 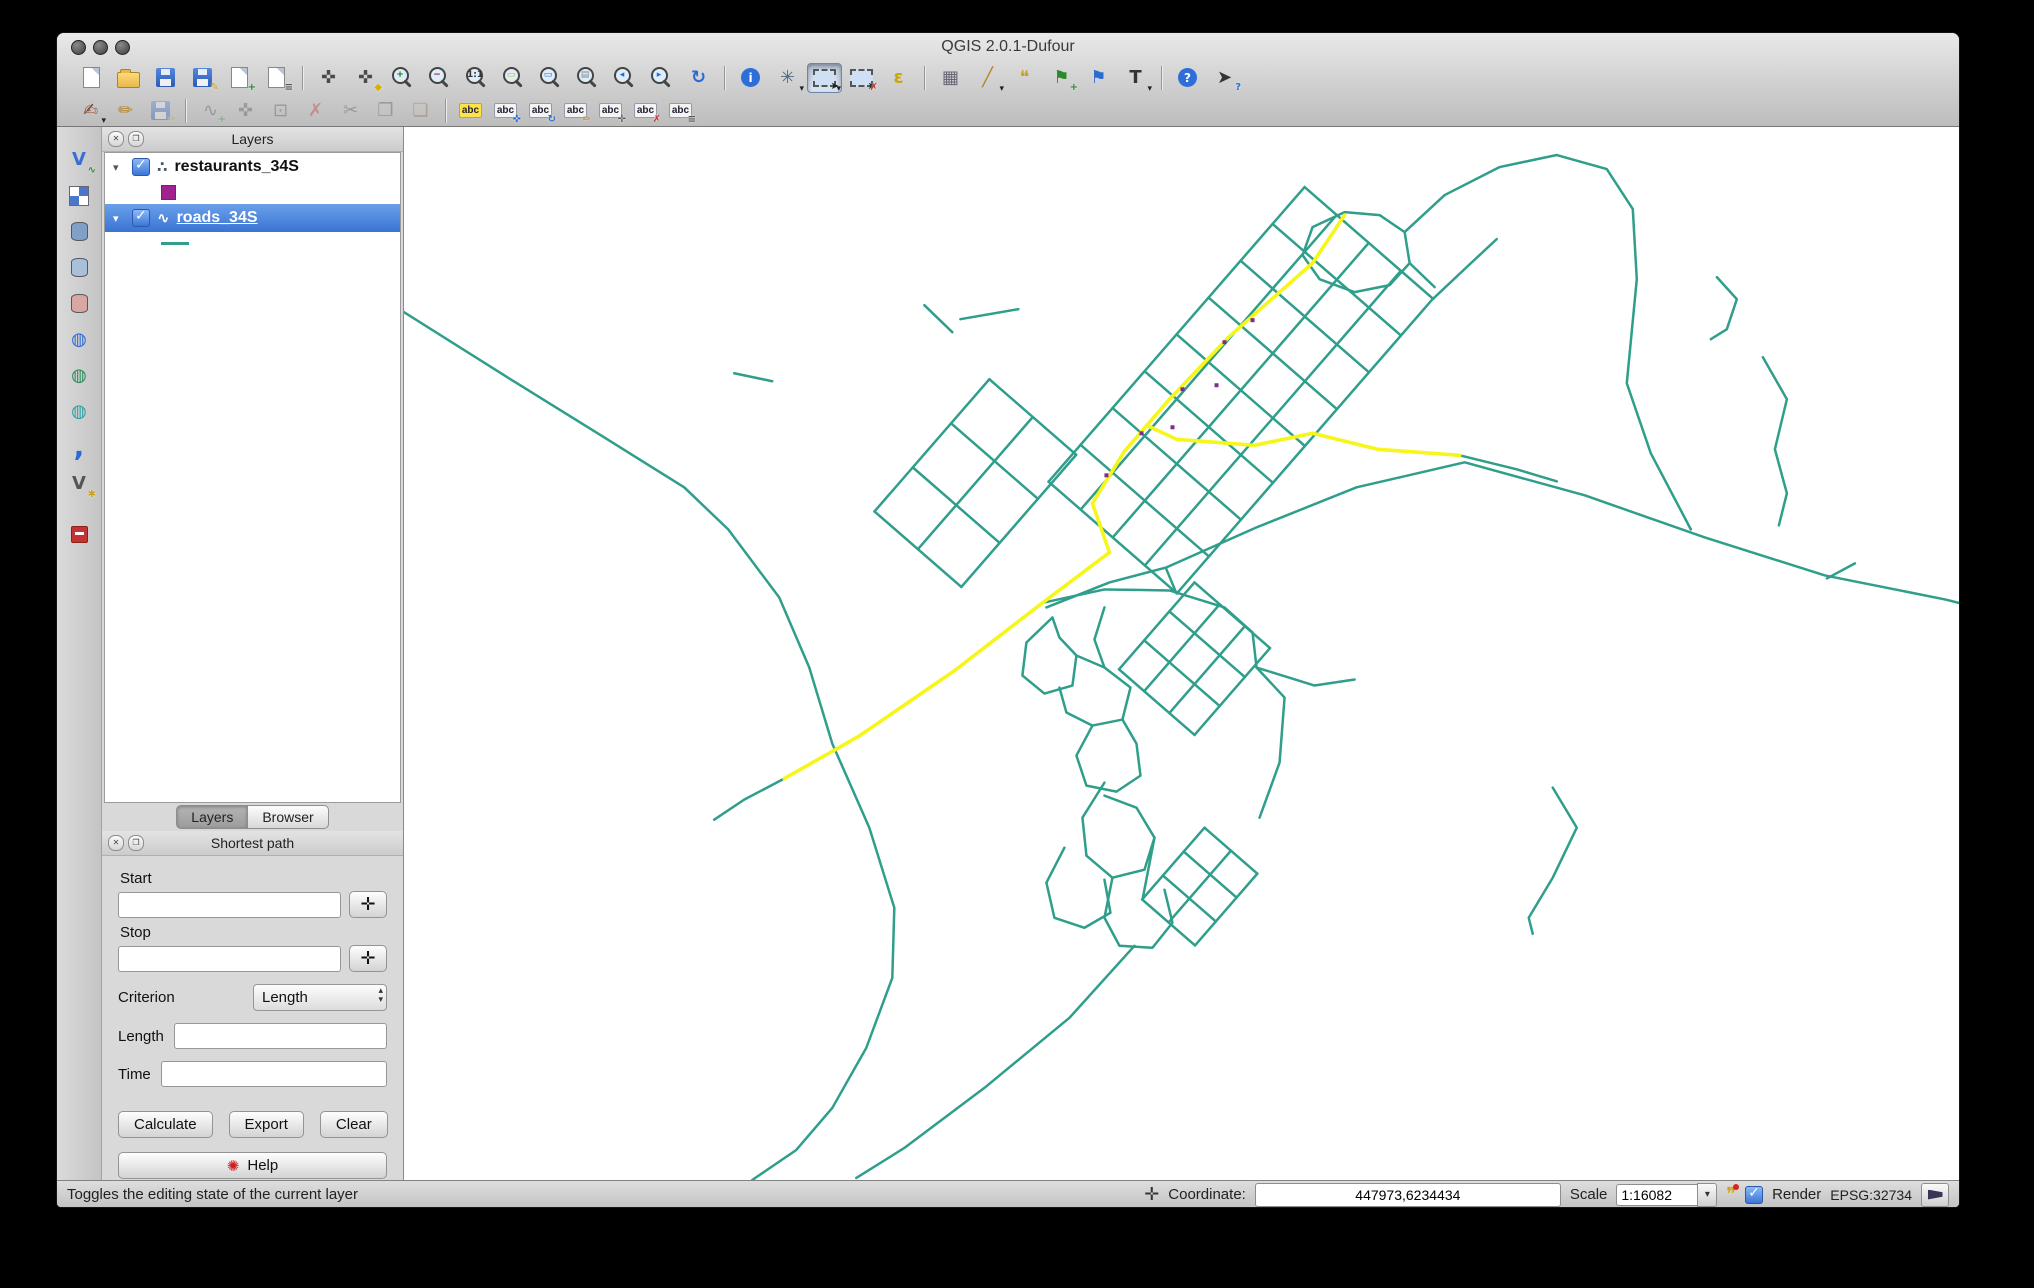 What do you see at coordinates (987, 78) in the screenshot?
I see `measure-button: ╱ ▾` at bounding box center [987, 78].